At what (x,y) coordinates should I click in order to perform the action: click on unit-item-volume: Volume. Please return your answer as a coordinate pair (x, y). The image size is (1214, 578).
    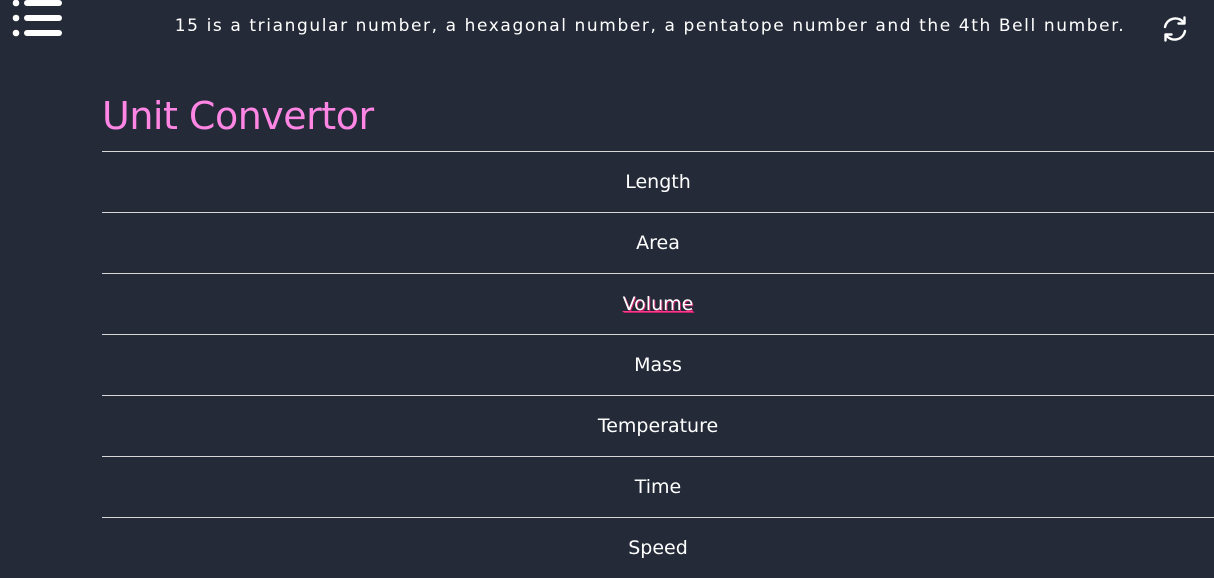
    Looking at the image, I should click on (658, 303).